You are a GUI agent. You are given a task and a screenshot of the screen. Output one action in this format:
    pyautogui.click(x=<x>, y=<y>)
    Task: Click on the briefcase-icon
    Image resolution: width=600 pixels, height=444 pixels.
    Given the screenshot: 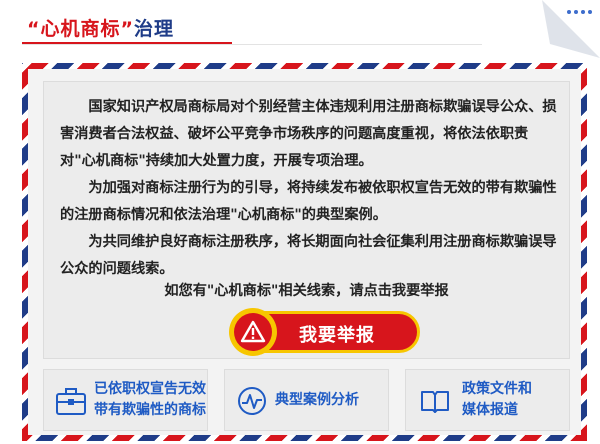 What is the action you would take?
    pyautogui.click(x=71, y=401)
    